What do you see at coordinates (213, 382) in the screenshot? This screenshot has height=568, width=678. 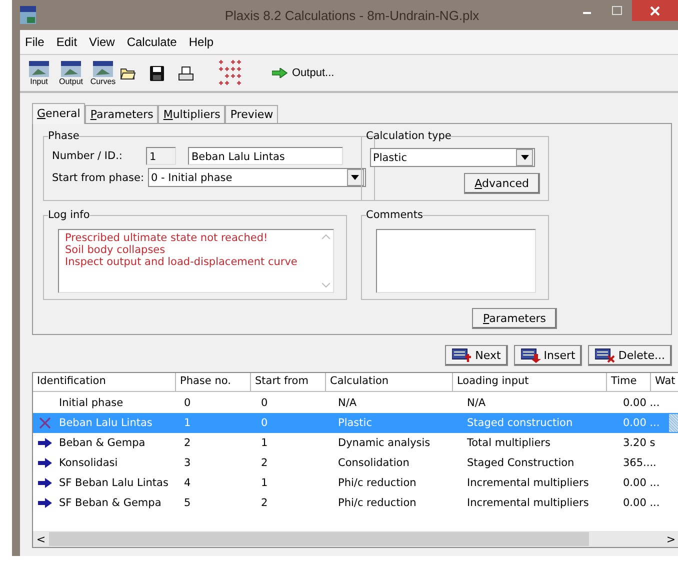 I see `column-header: Phase no.` at bounding box center [213, 382].